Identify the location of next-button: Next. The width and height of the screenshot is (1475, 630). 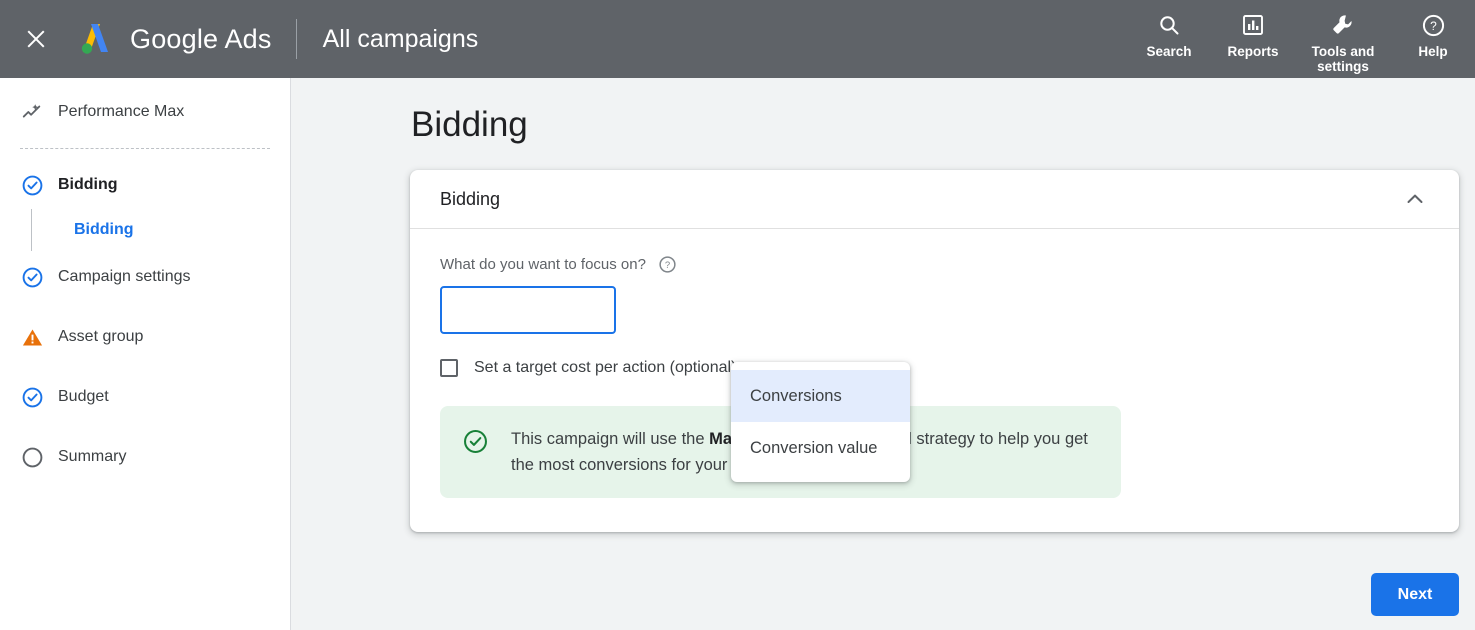
(1415, 594).